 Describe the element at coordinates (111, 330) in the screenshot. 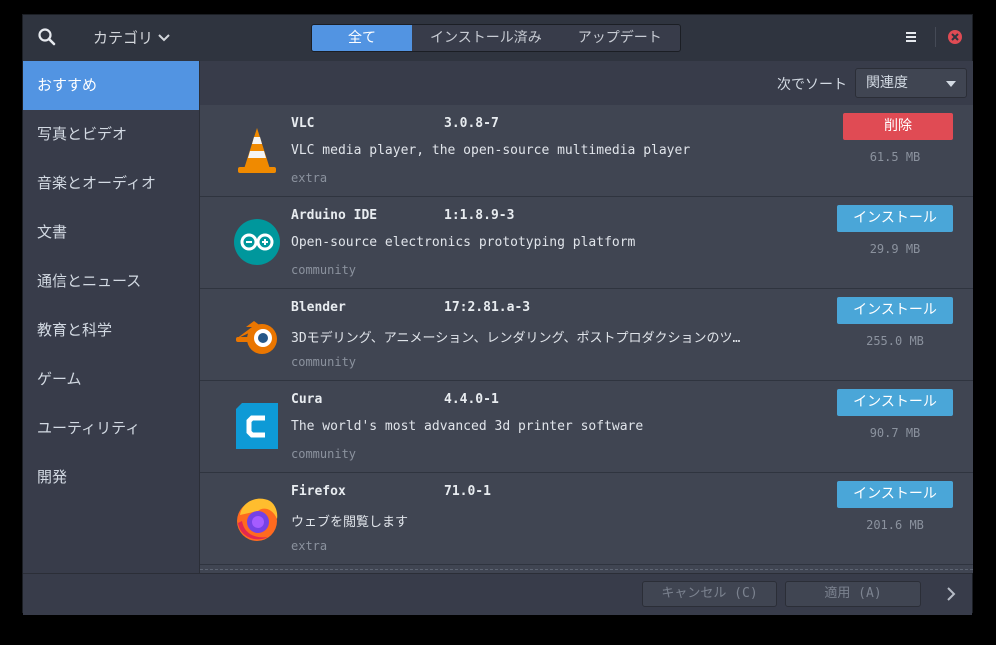

I see `sidebar-item-education-science: 教育と科学` at that location.